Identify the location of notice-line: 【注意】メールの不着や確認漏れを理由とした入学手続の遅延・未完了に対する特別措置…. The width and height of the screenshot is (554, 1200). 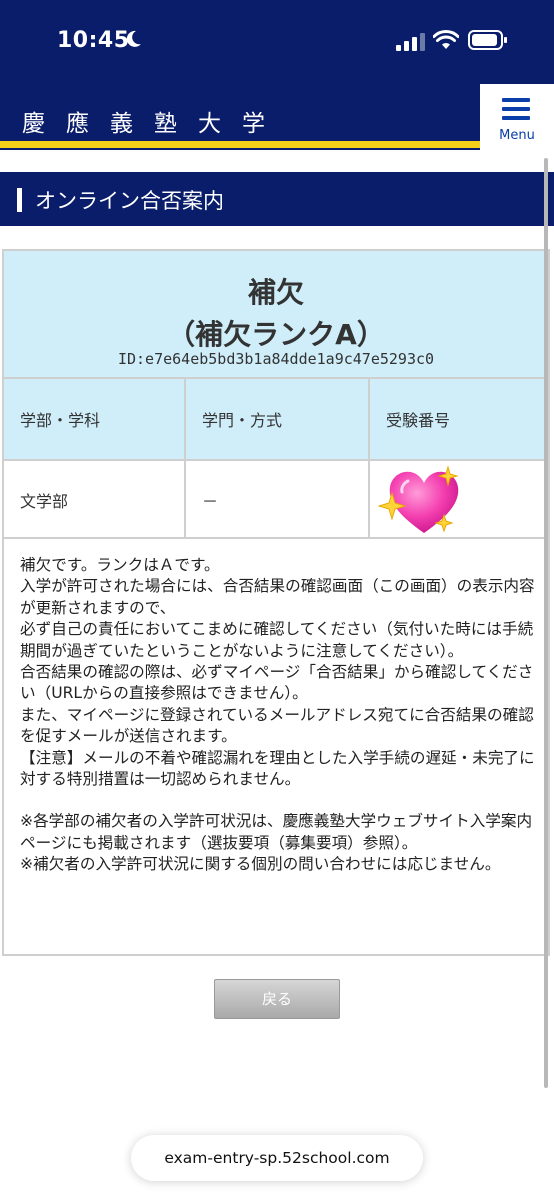
(277, 768).